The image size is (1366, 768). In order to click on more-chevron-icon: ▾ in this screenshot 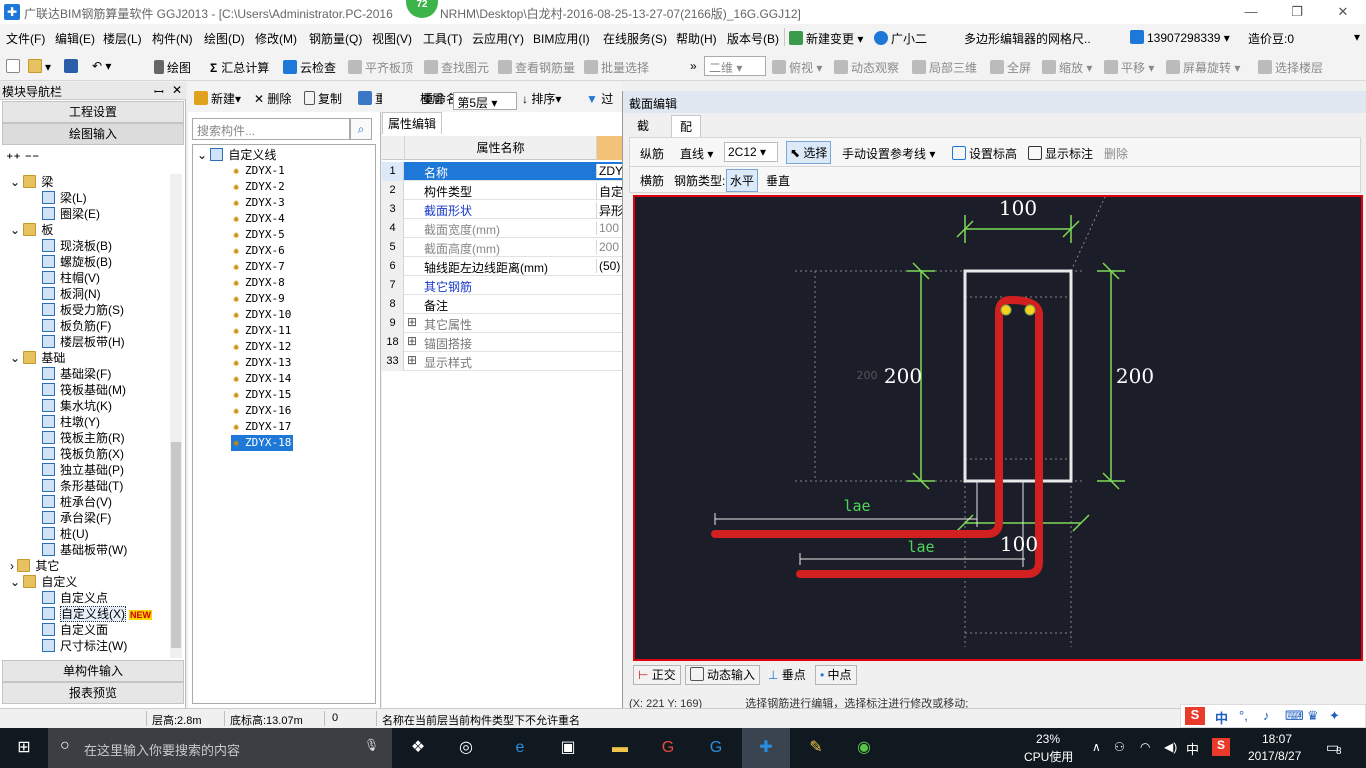, I will do `click(1357, 37)`.